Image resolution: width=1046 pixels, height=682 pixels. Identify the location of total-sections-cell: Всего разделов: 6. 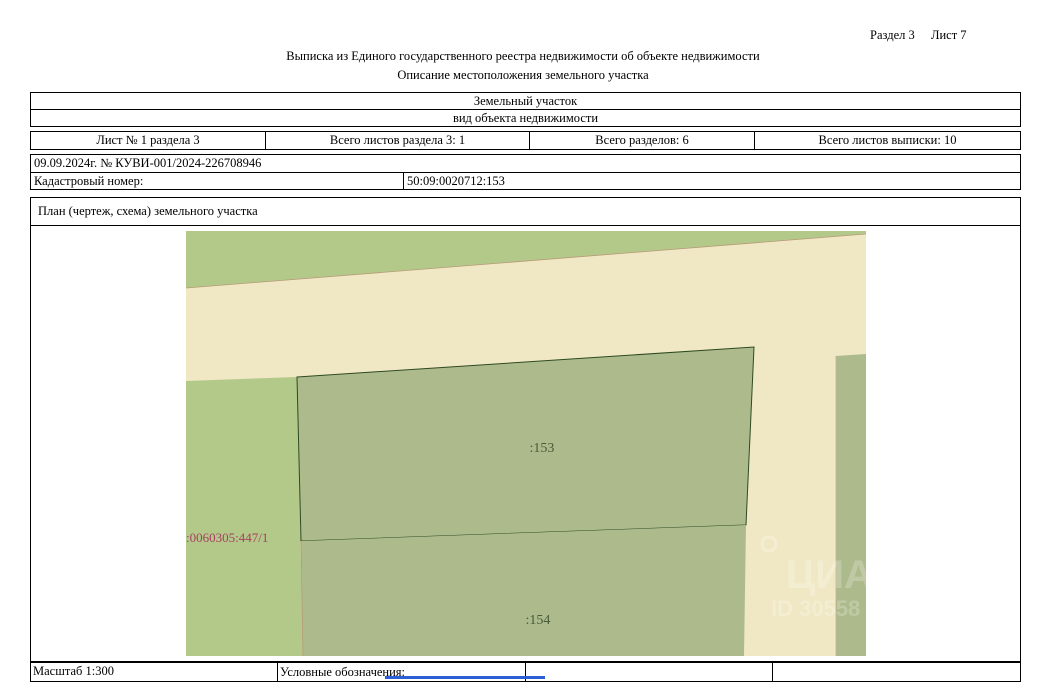
(642, 140).